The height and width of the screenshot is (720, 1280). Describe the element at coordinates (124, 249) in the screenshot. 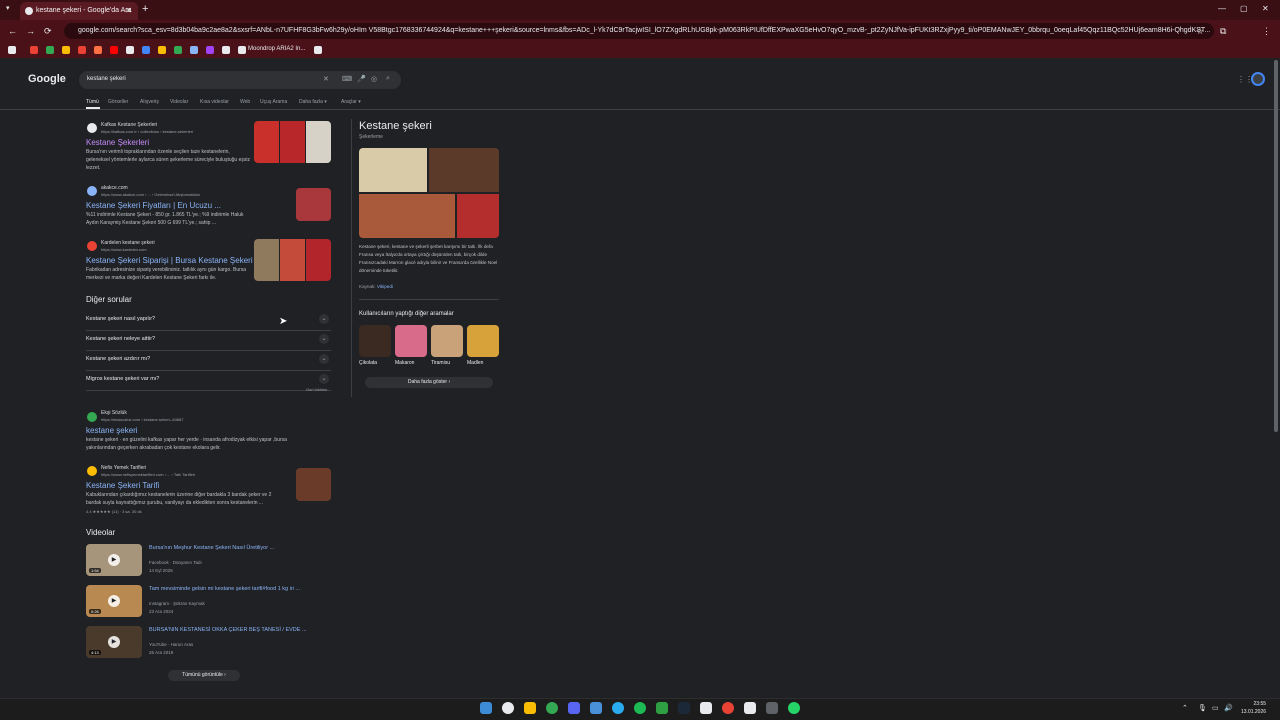

I see `result-url: https://www.kardelen.com` at that location.